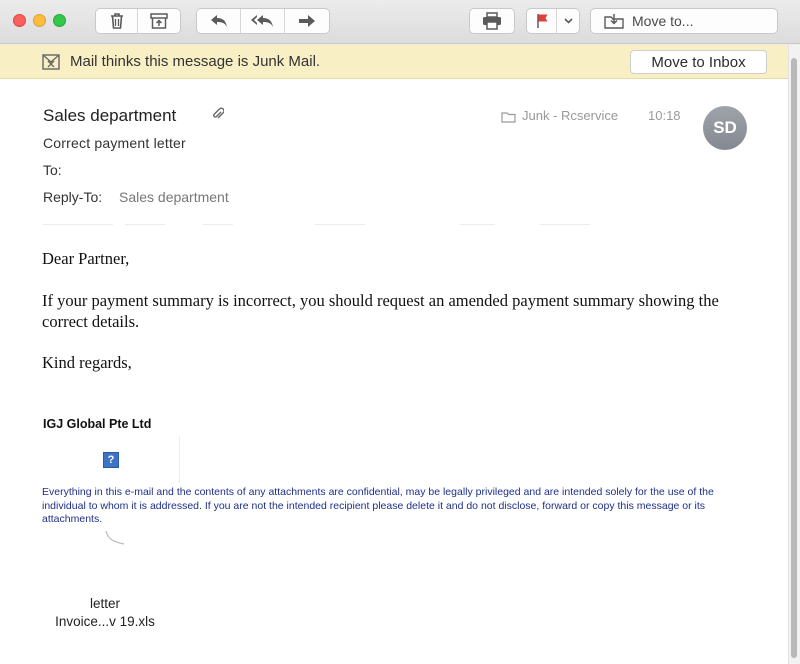  What do you see at coordinates (51, 64) in the screenshot?
I see `junk-icon` at bounding box center [51, 64].